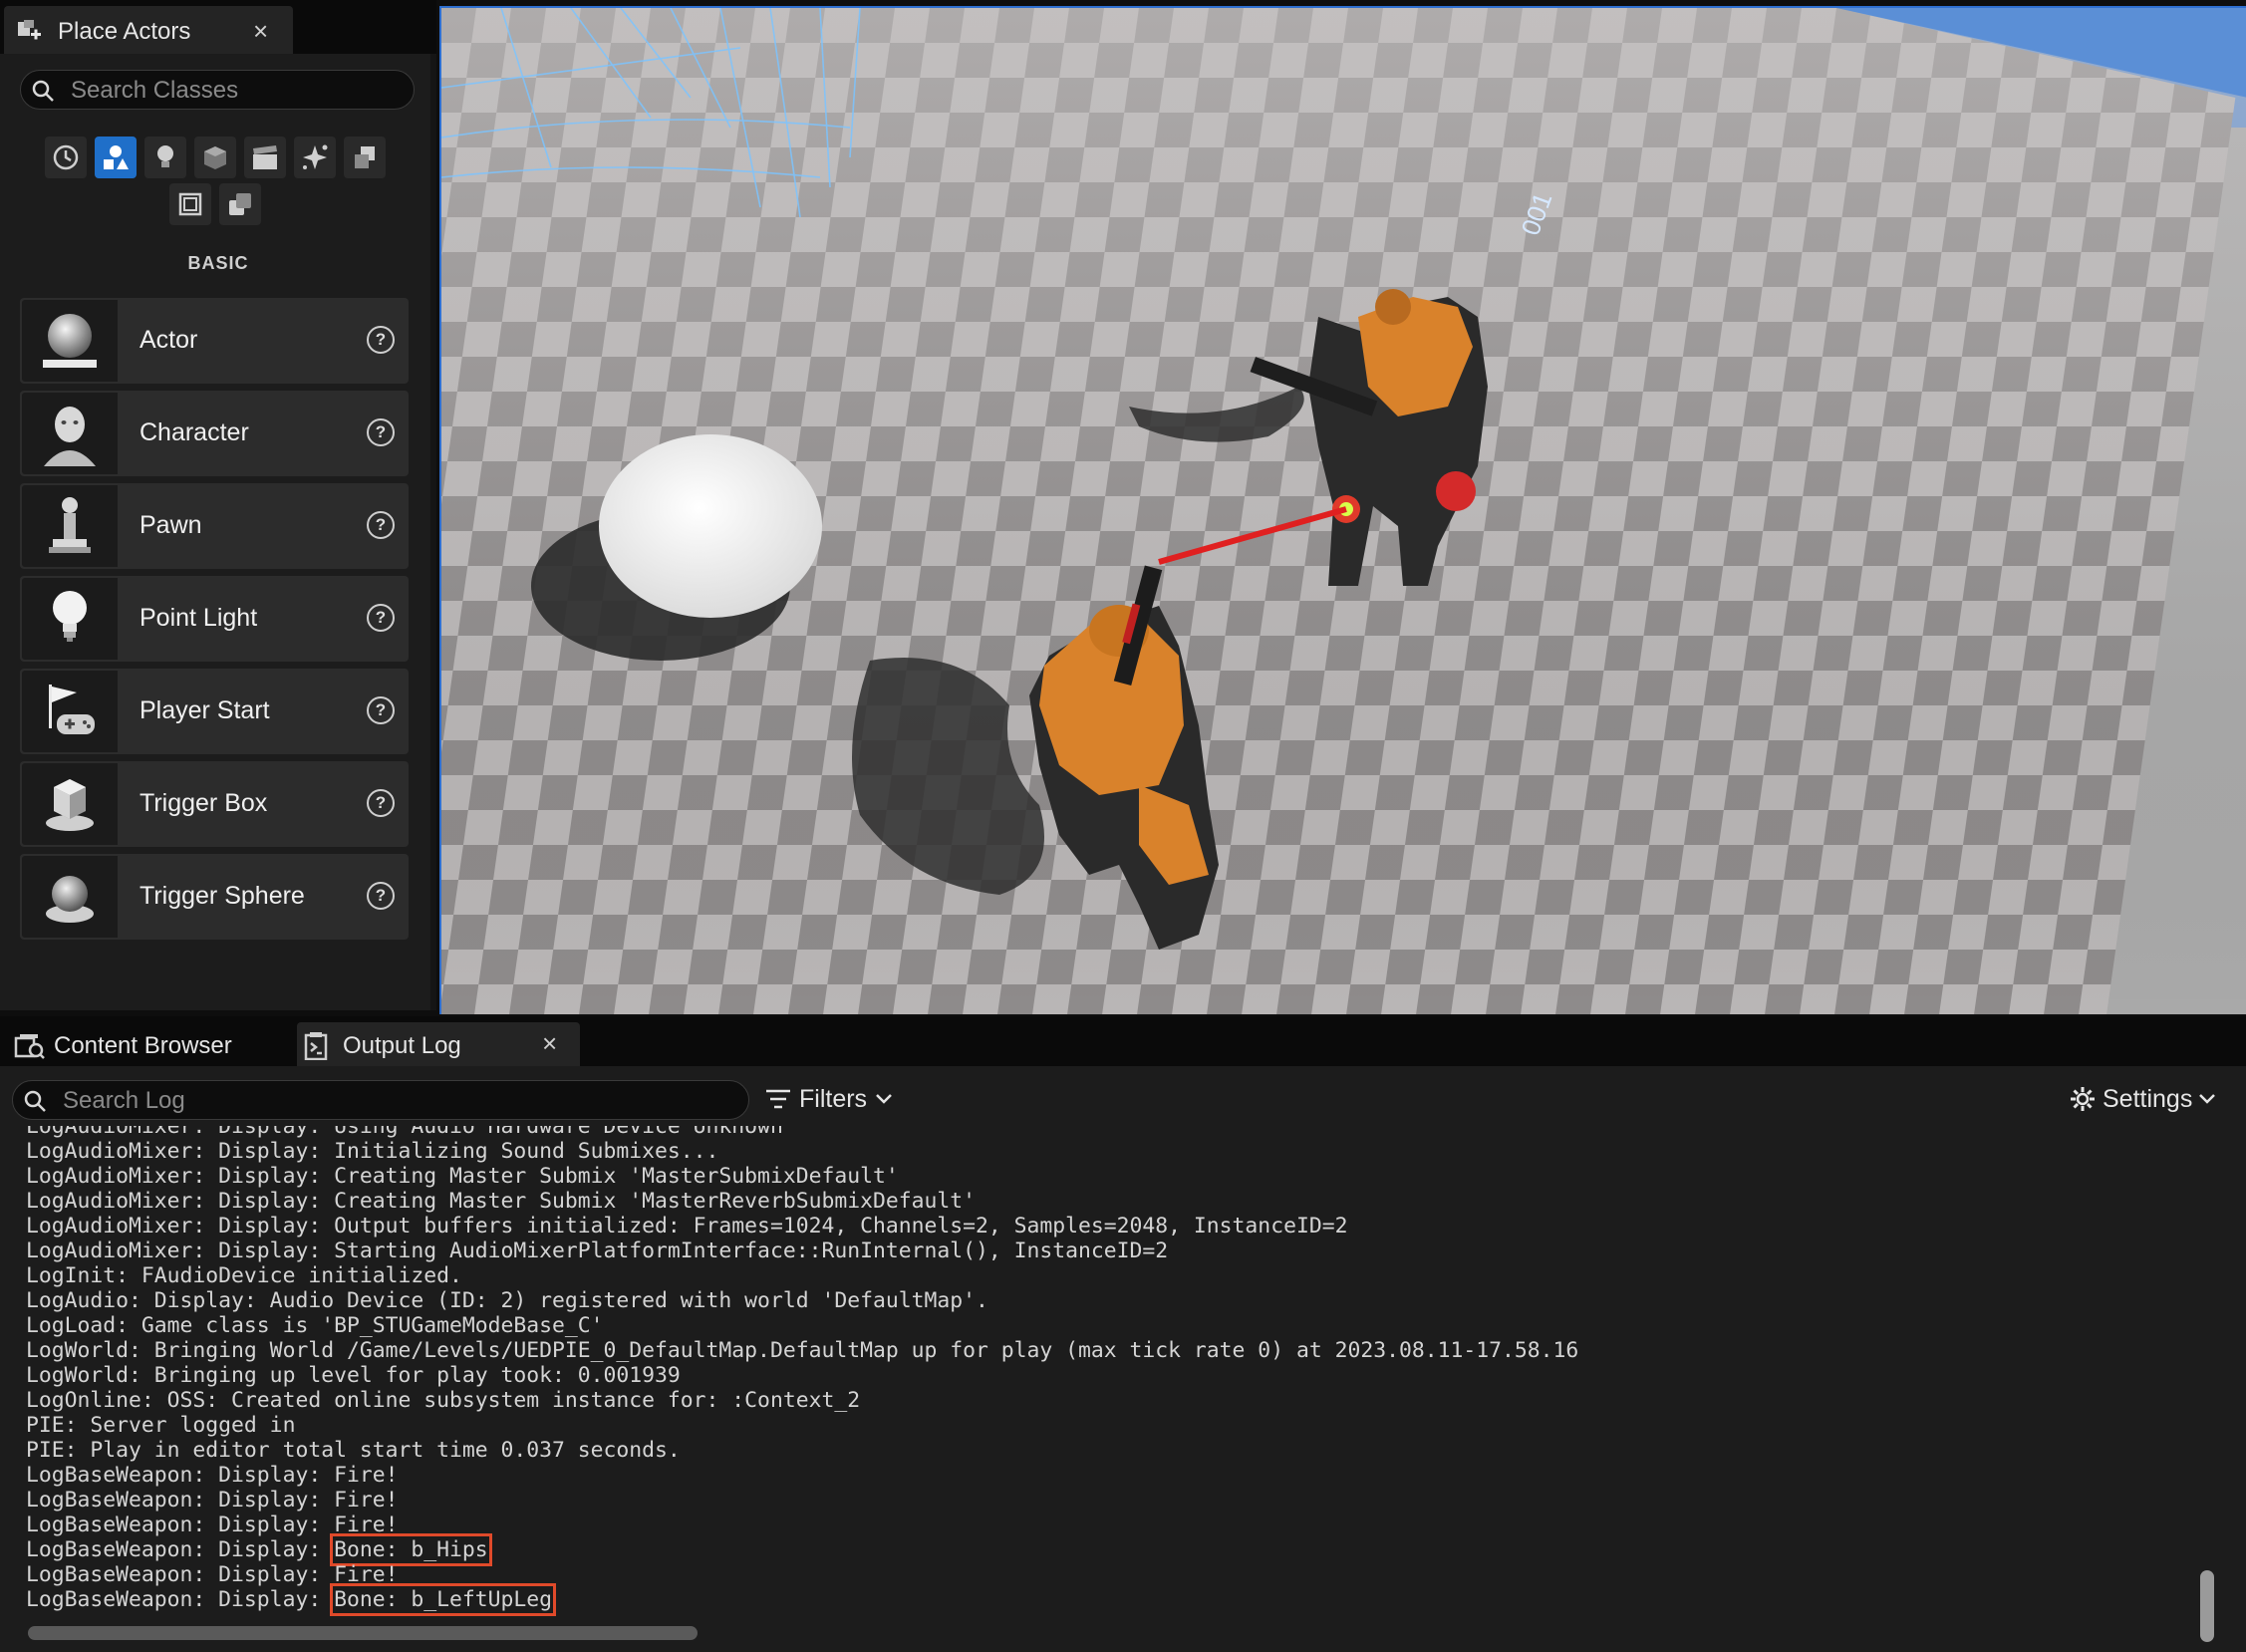 This screenshot has height=1652, width=2246. Describe the element at coordinates (236, 91) in the screenshot. I see `search-classes-input` at that location.